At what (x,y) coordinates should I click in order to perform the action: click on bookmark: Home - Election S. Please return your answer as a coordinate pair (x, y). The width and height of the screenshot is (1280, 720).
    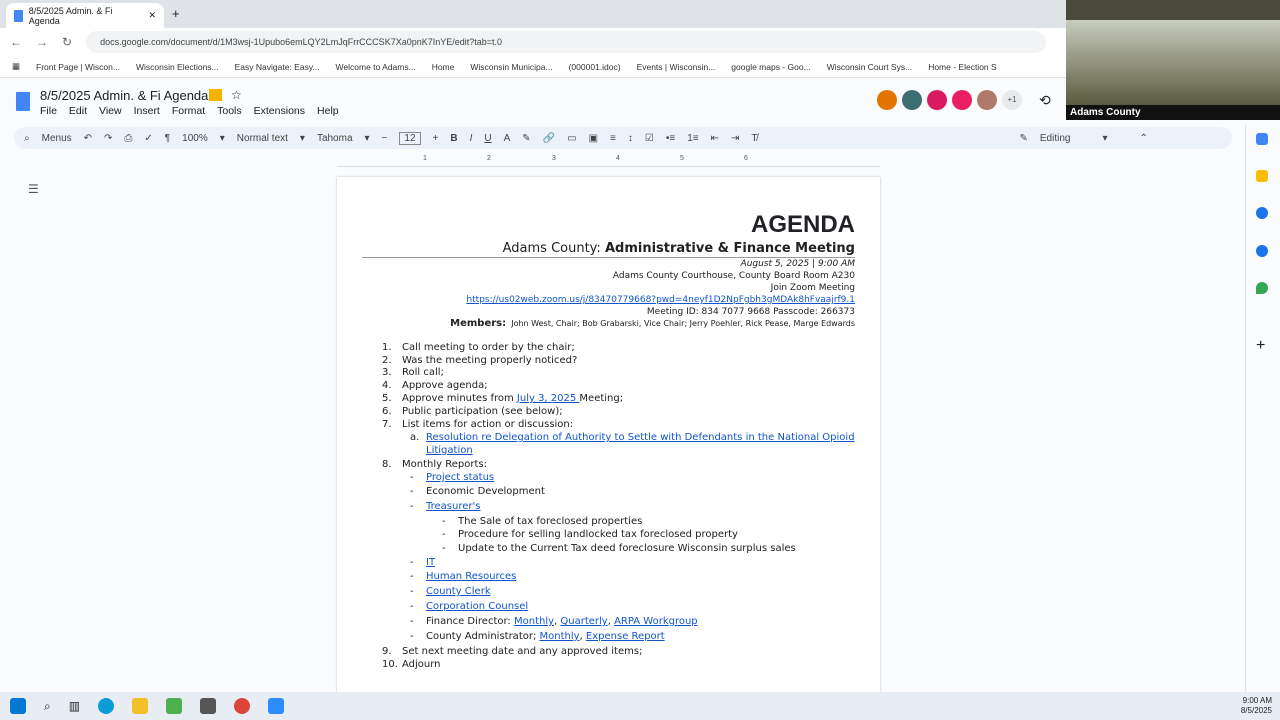
    Looking at the image, I should click on (962, 67).